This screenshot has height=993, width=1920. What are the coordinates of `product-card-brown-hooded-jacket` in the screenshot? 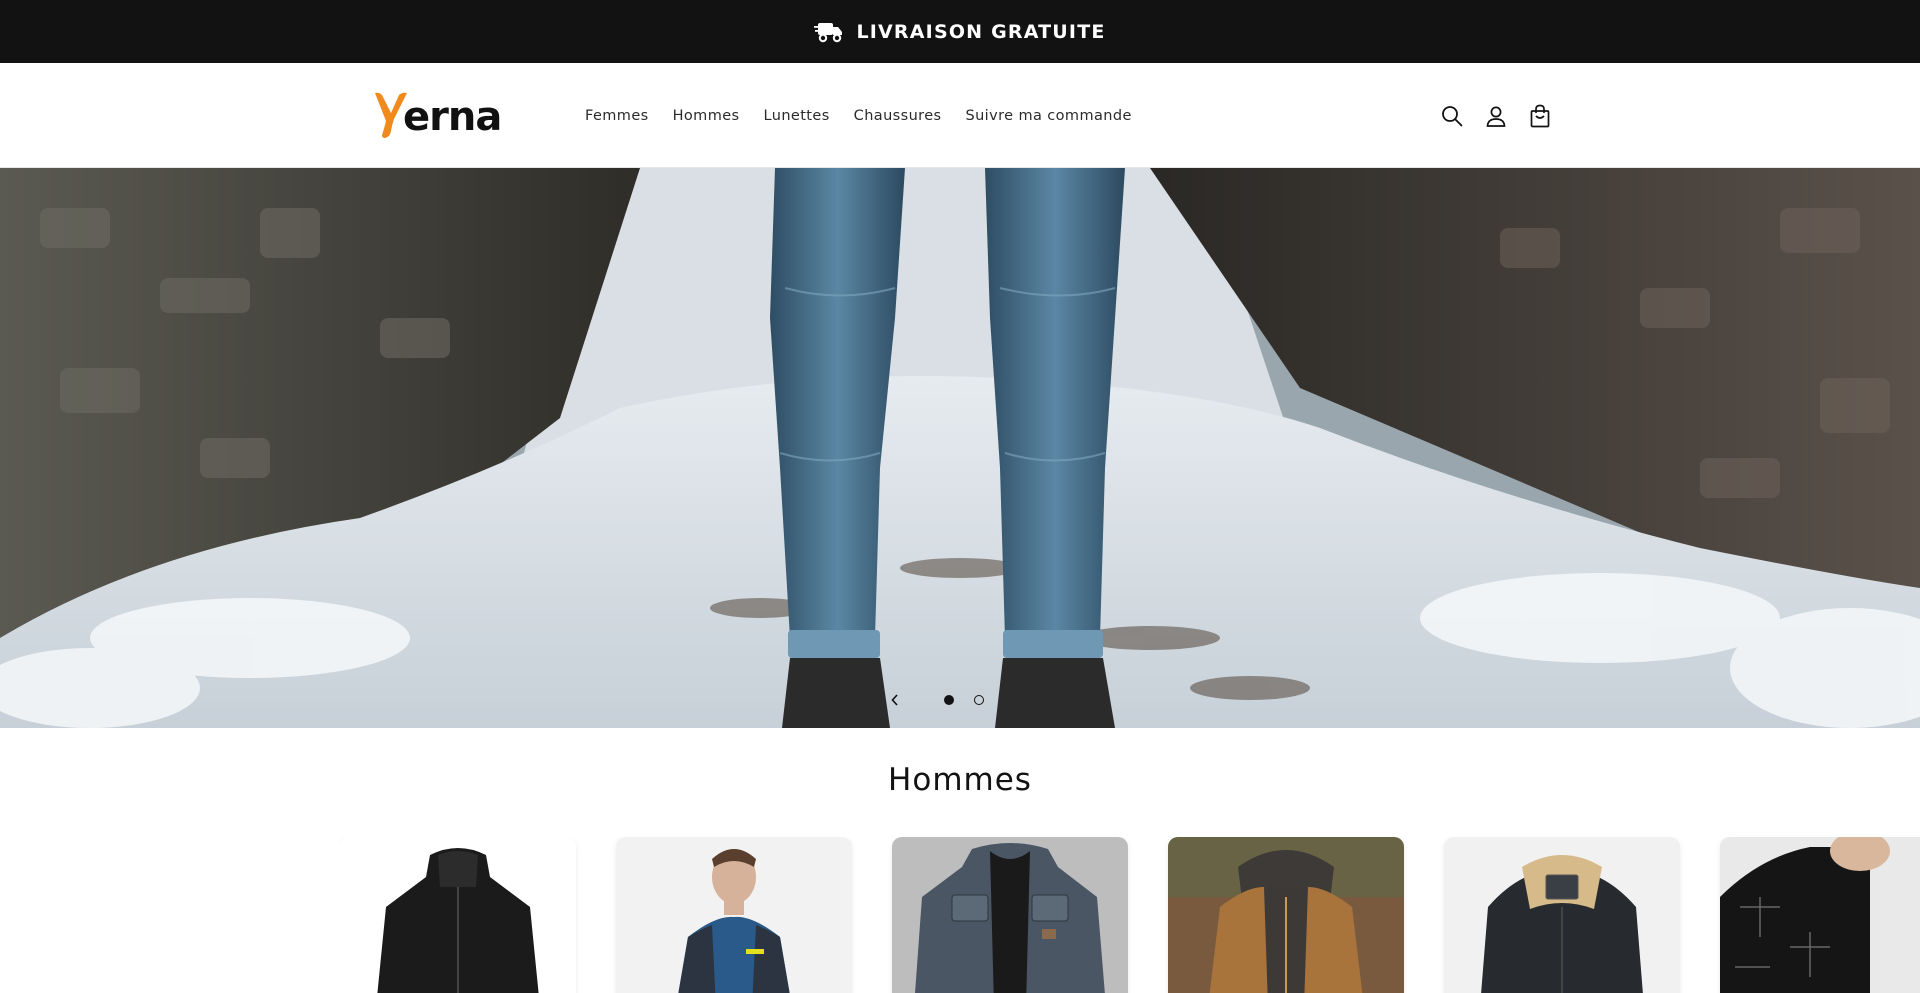 It's located at (1286, 915).